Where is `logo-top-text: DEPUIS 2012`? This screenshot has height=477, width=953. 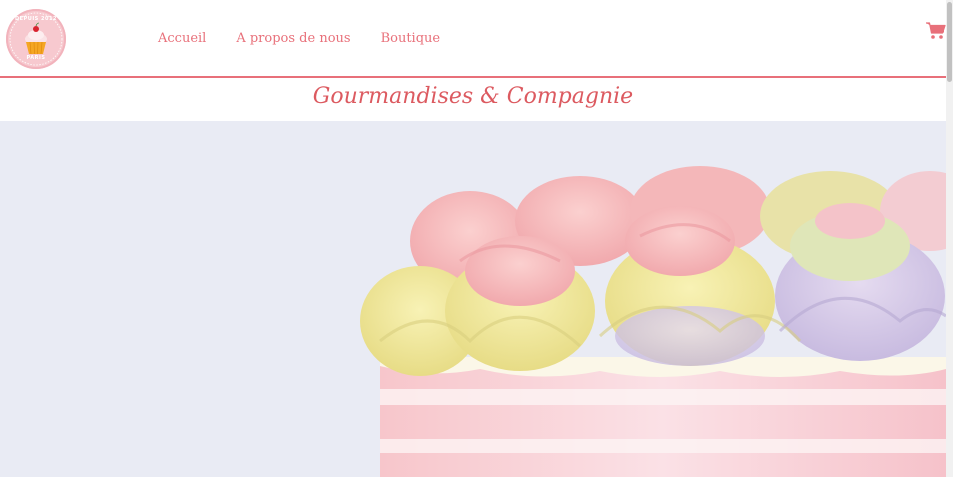 logo-top-text: DEPUIS 2012 is located at coordinates (36, 19).